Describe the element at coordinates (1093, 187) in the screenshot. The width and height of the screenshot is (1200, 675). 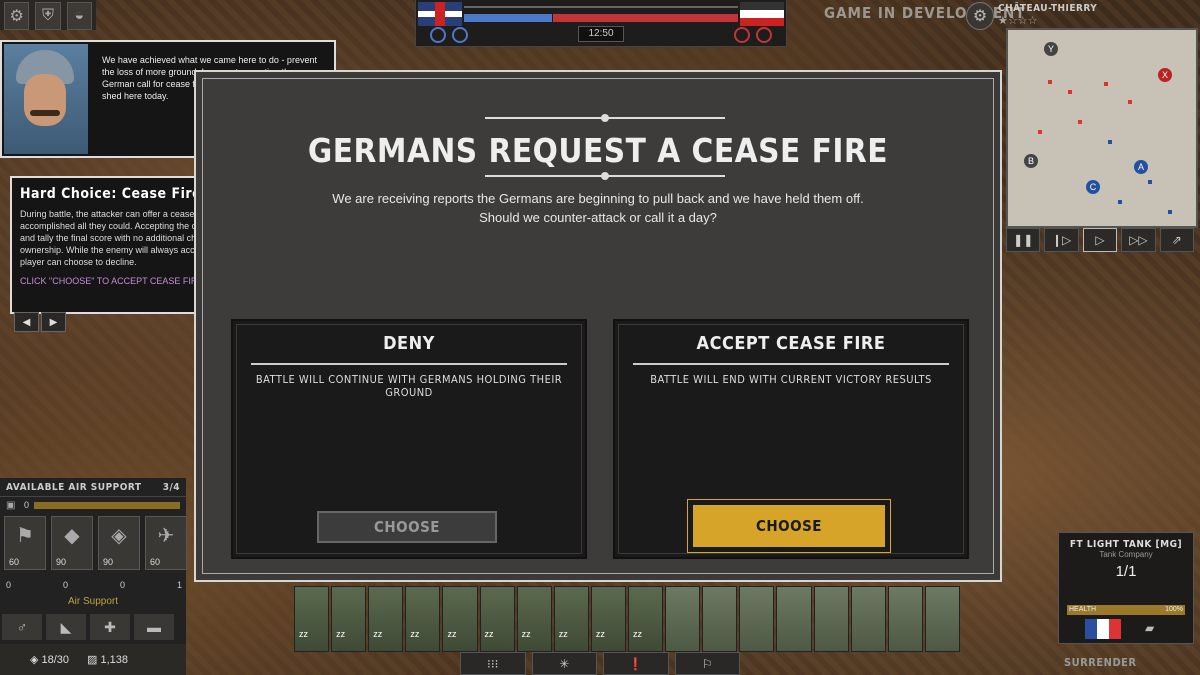
I see `objective-marker: C` at that location.